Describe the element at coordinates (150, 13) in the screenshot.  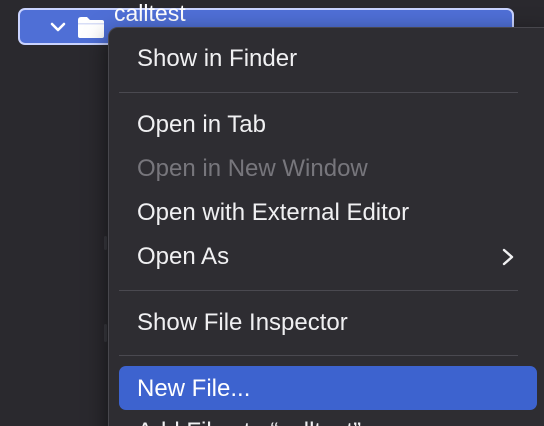
I see `folder-name-label: calltest` at that location.